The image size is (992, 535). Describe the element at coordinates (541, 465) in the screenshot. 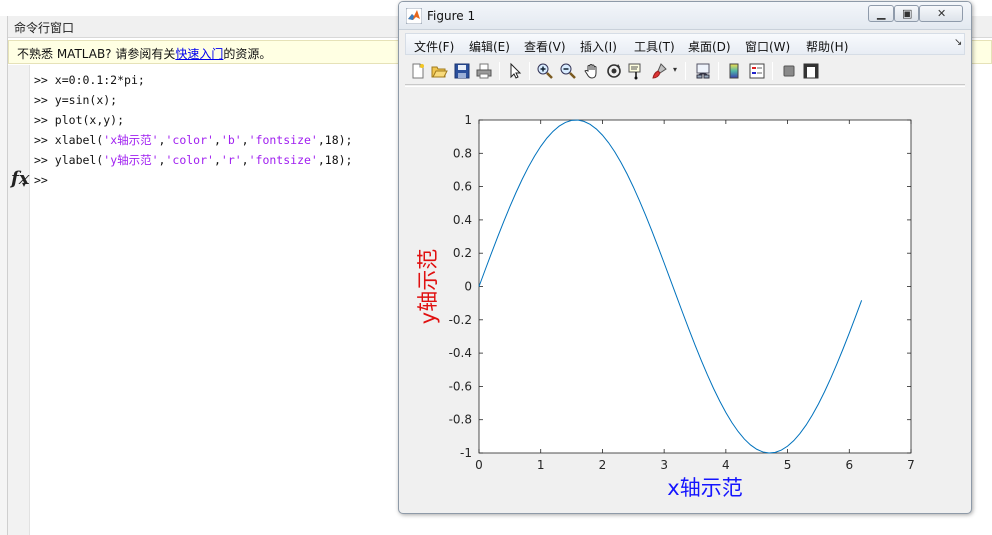

I see `x-tick-label: 1` at that location.